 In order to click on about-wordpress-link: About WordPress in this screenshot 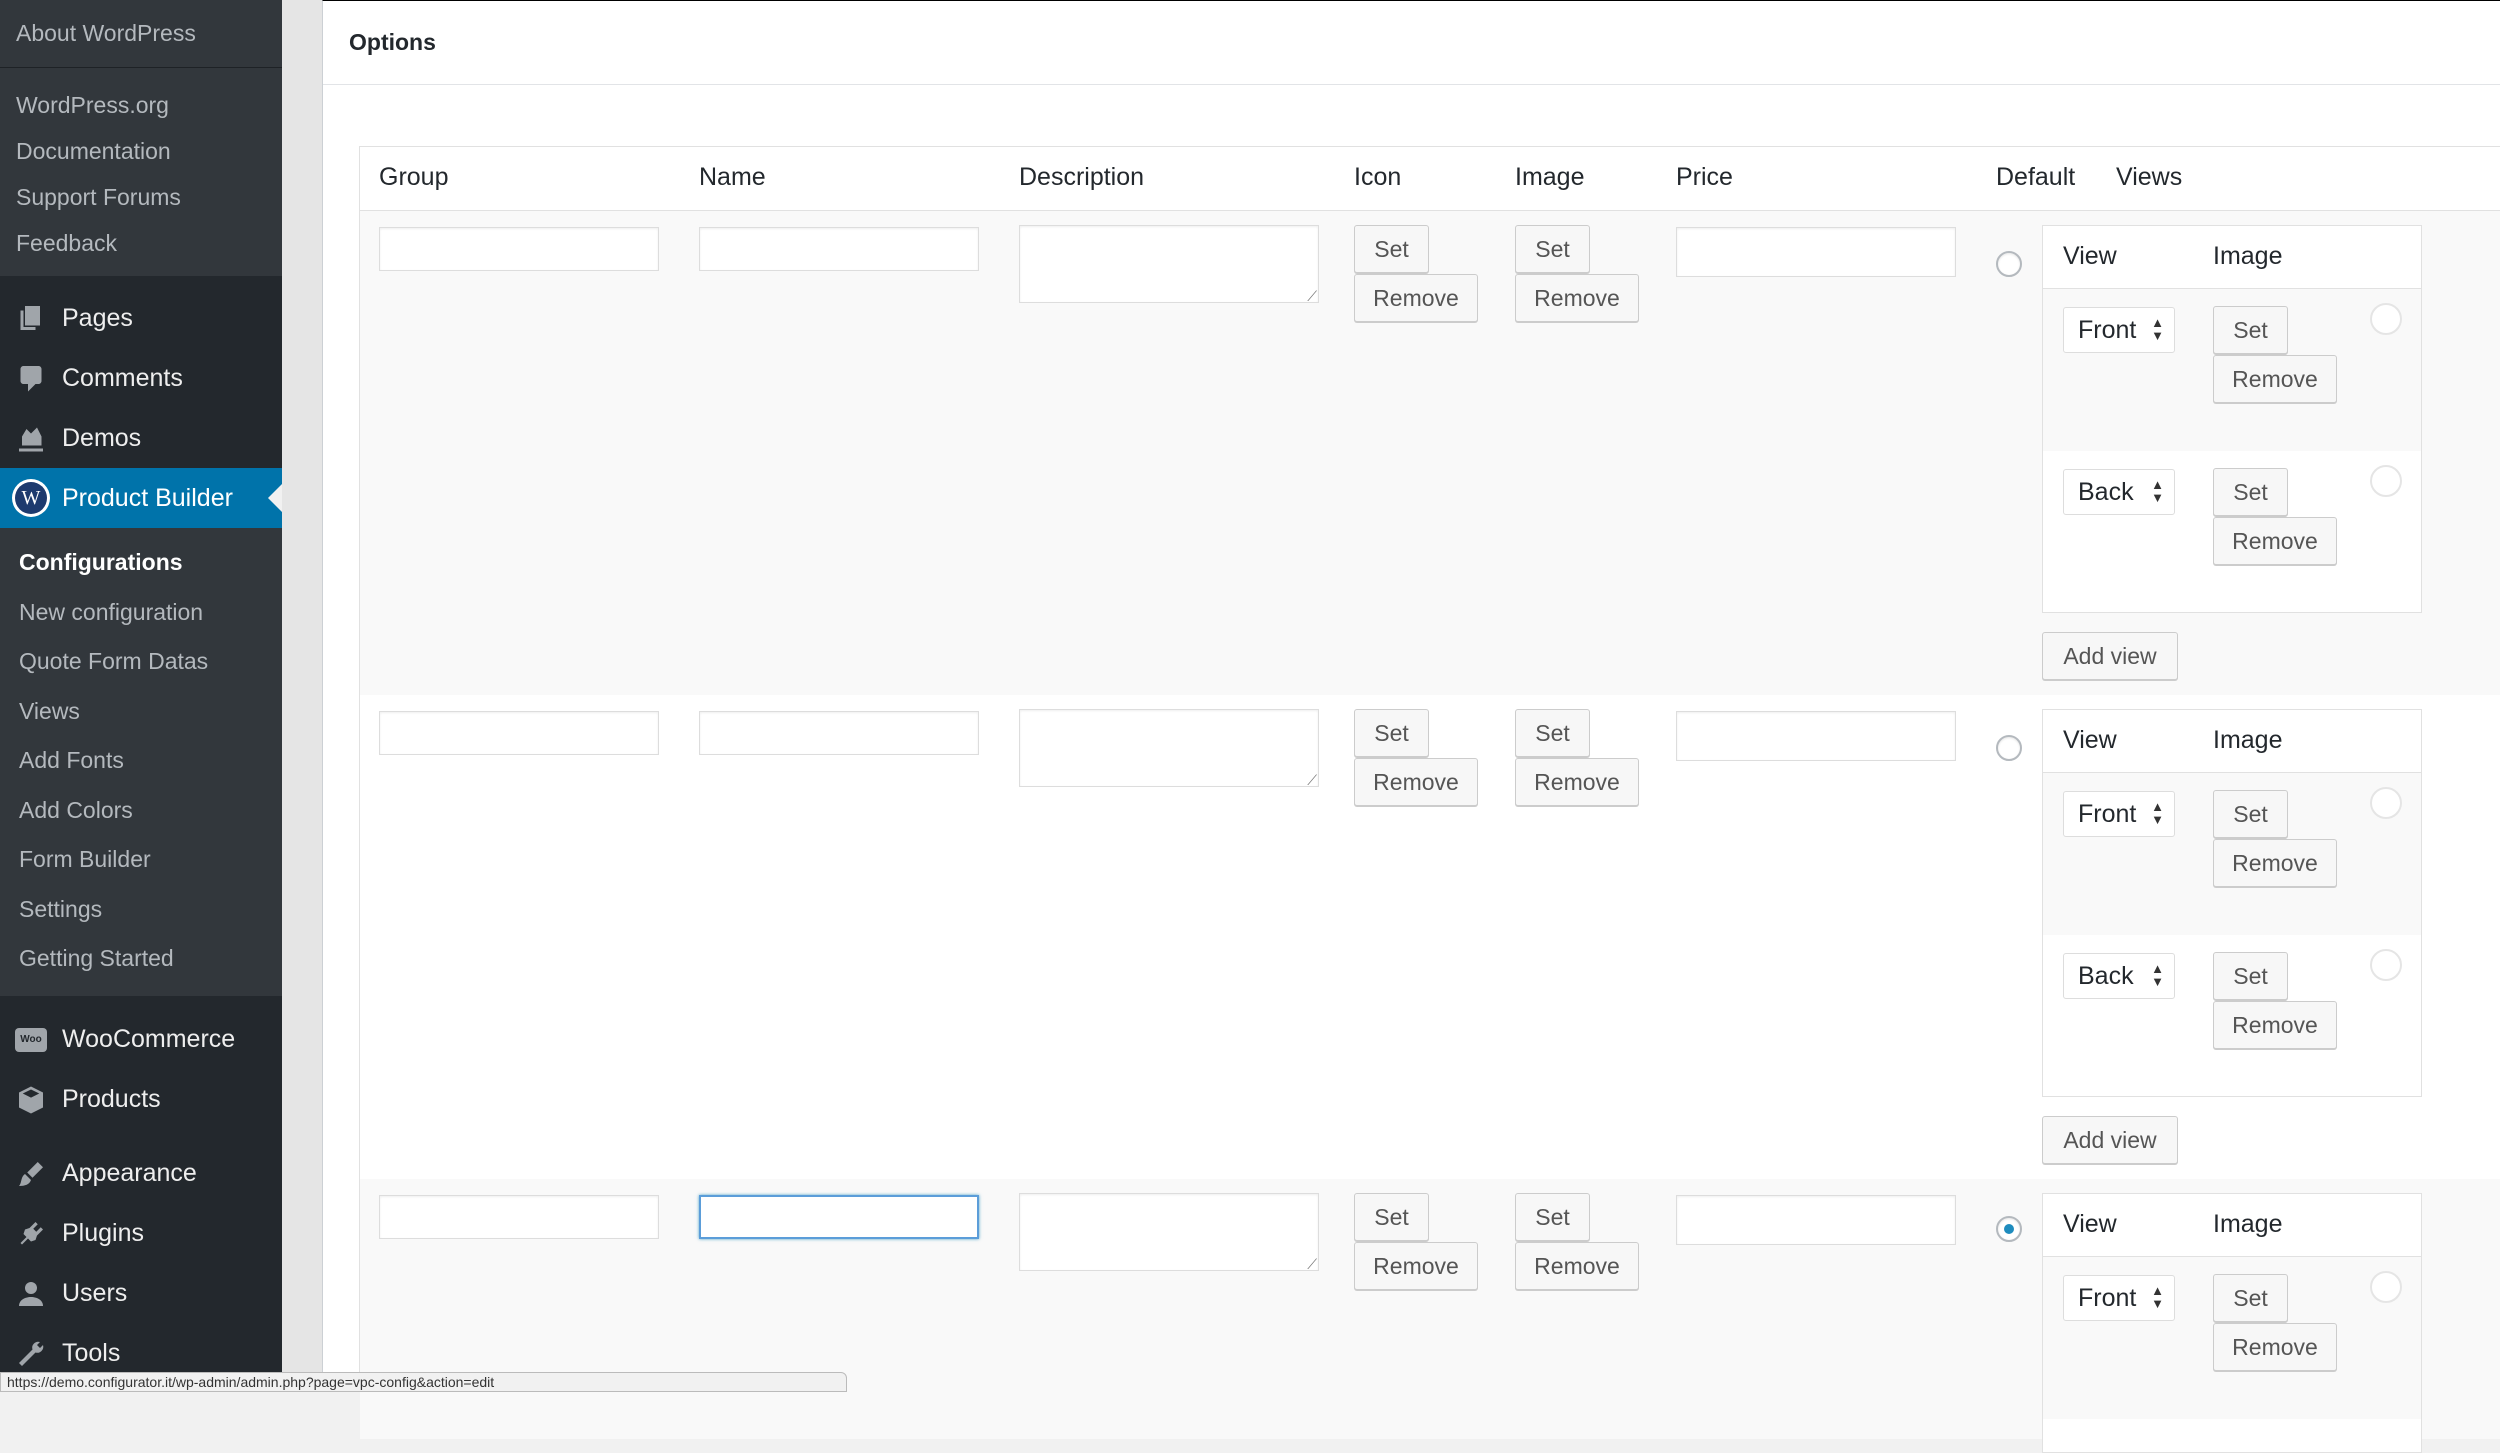, I will do `click(141, 34)`.